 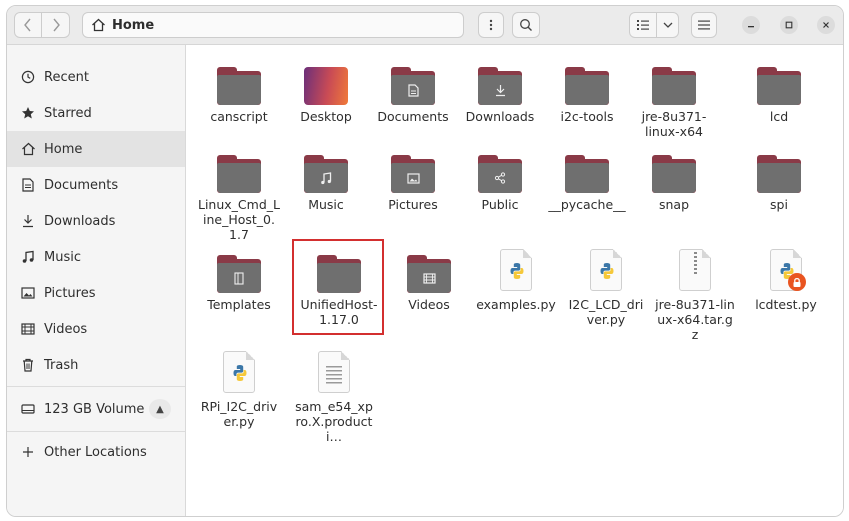 I want to click on hamburger-menu-icon, so click(x=704, y=25).